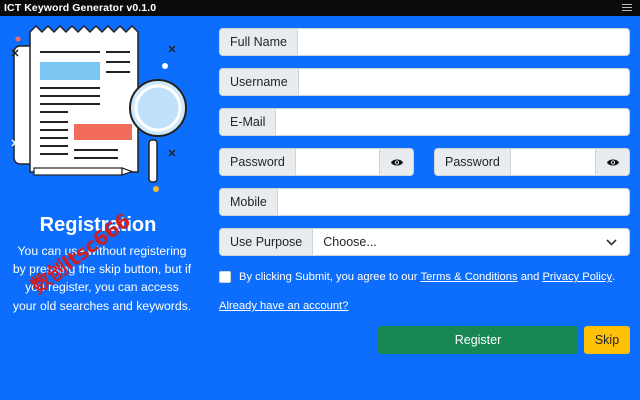  Describe the element at coordinates (283, 306) in the screenshot. I see `already-have-account-link: Already have an account?` at that location.